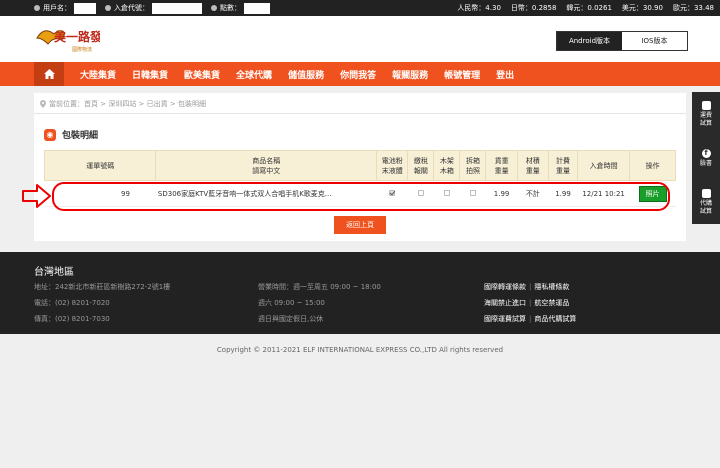  What do you see at coordinates (214, 8) in the screenshot?
I see `points-icon` at bounding box center [214, 8].